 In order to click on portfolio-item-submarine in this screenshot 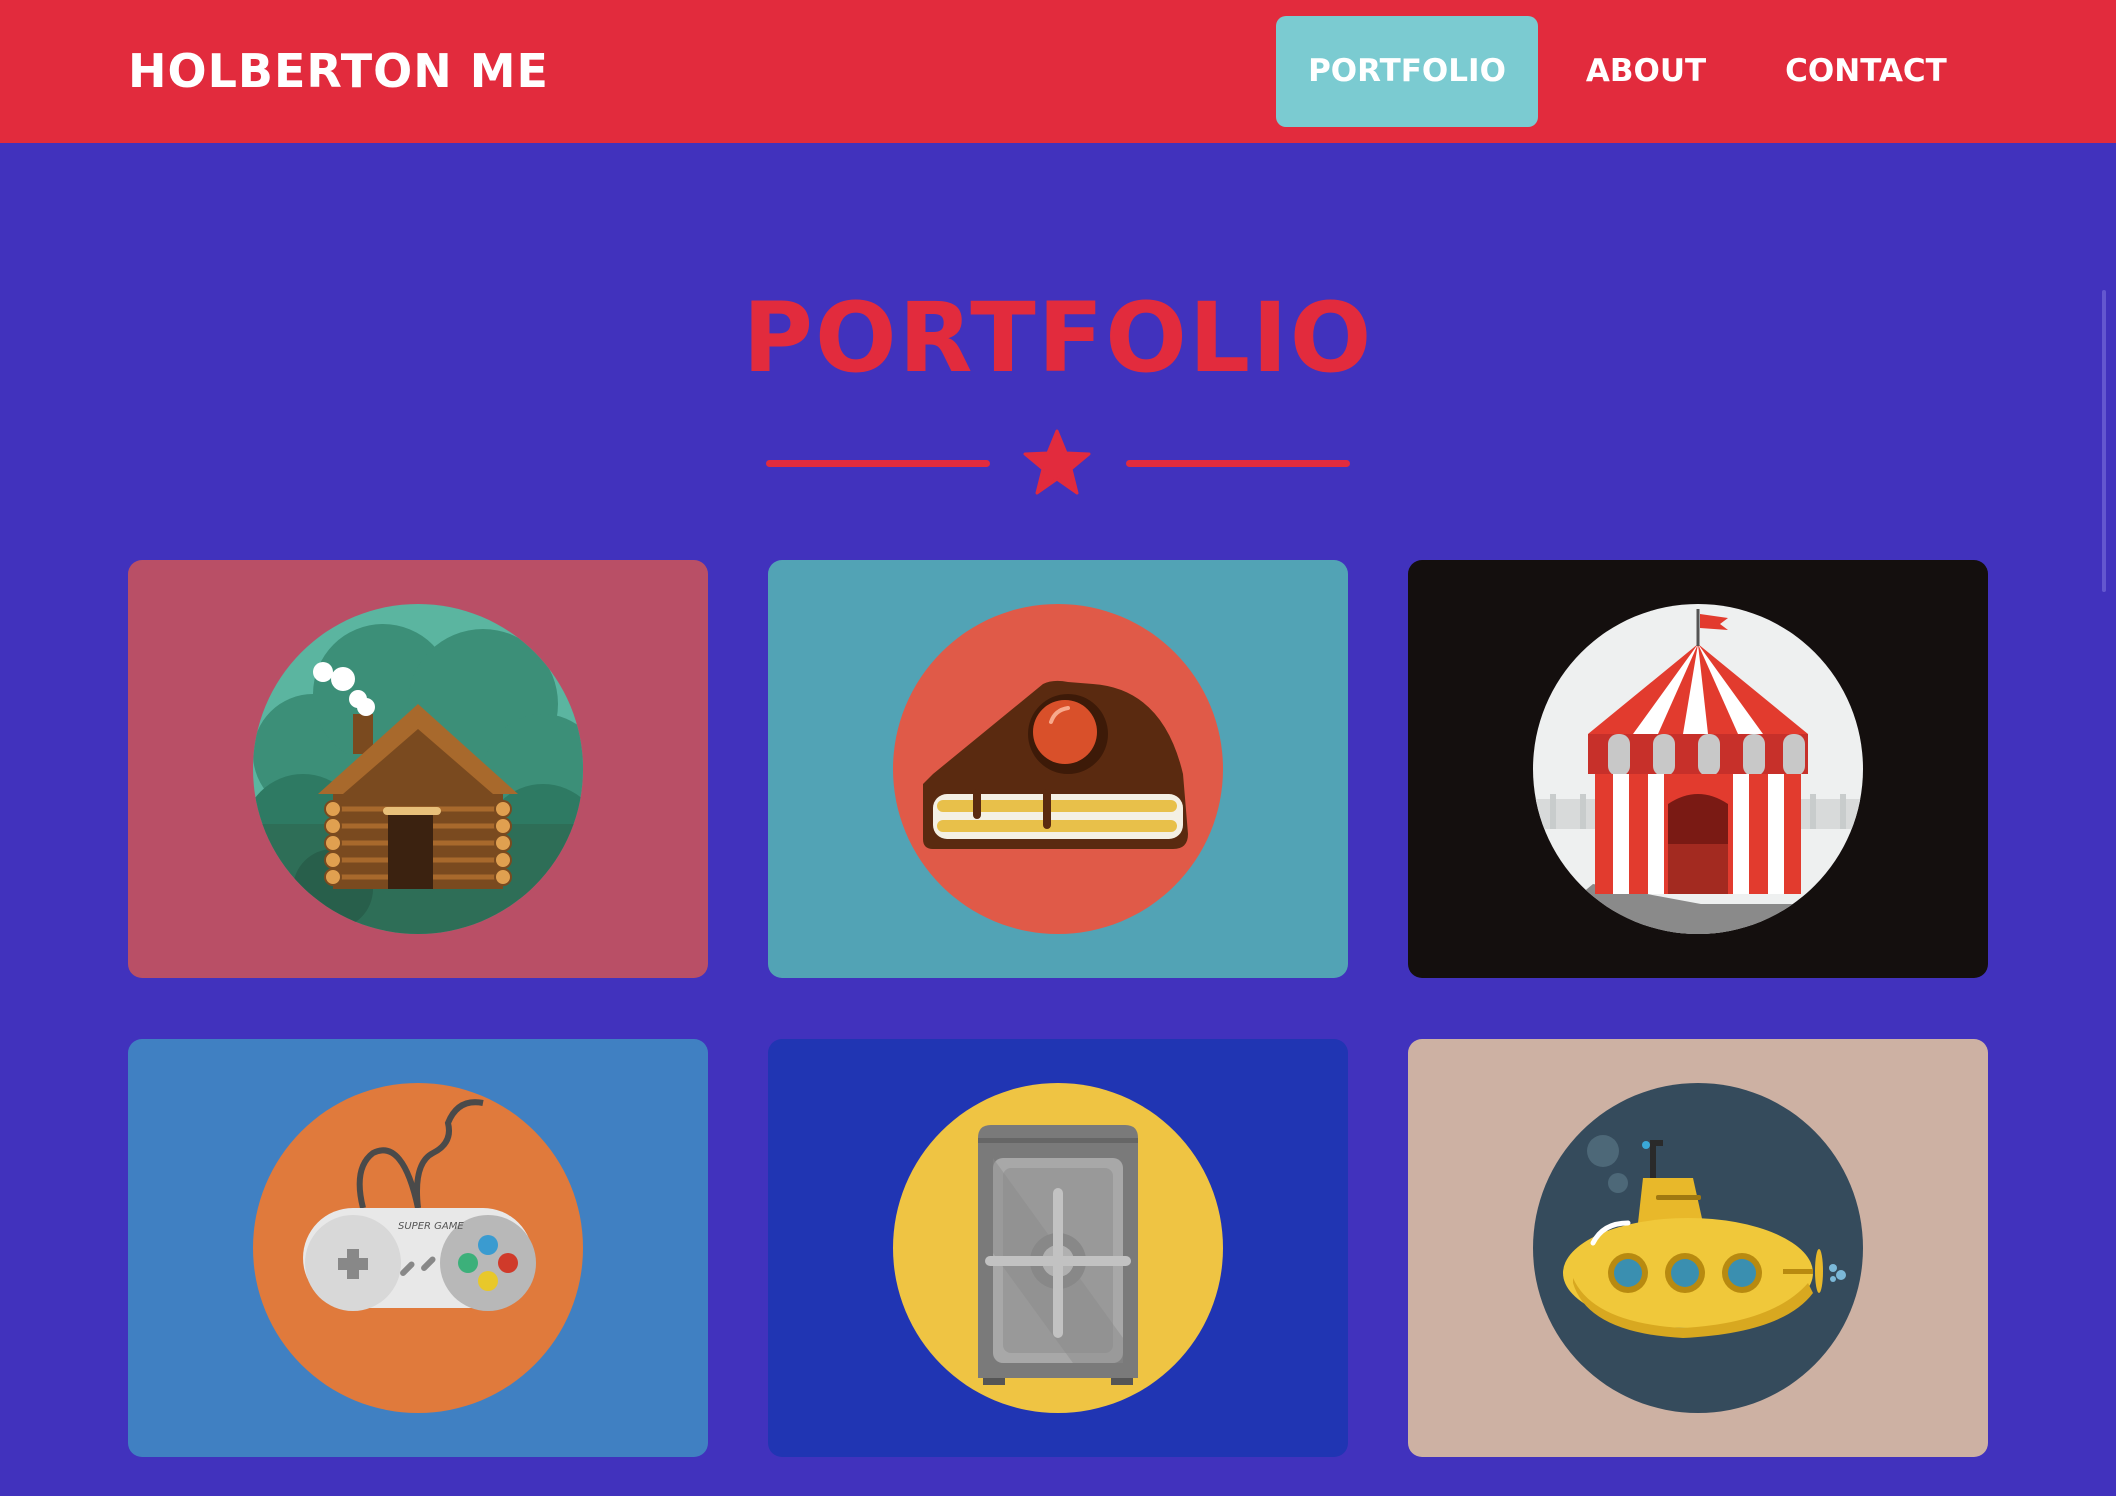, I will do `click(1698, 1248)`.